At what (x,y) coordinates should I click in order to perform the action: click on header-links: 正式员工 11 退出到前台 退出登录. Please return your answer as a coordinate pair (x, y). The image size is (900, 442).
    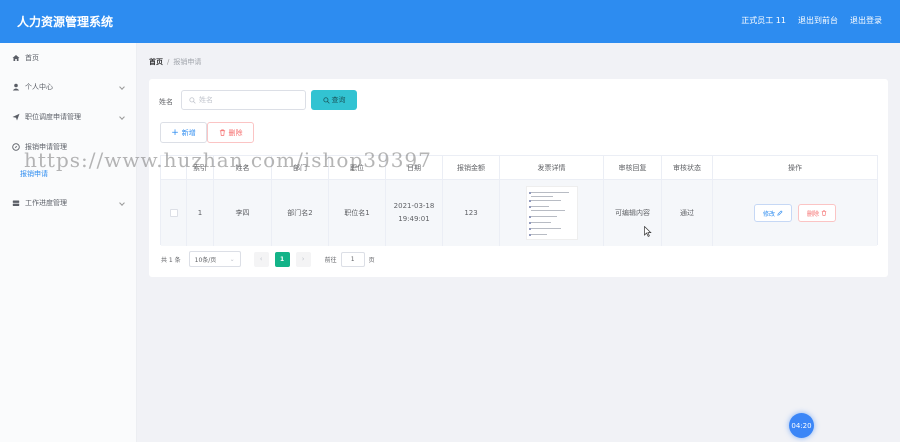
    Looking at the image, I should click on (811, 20).